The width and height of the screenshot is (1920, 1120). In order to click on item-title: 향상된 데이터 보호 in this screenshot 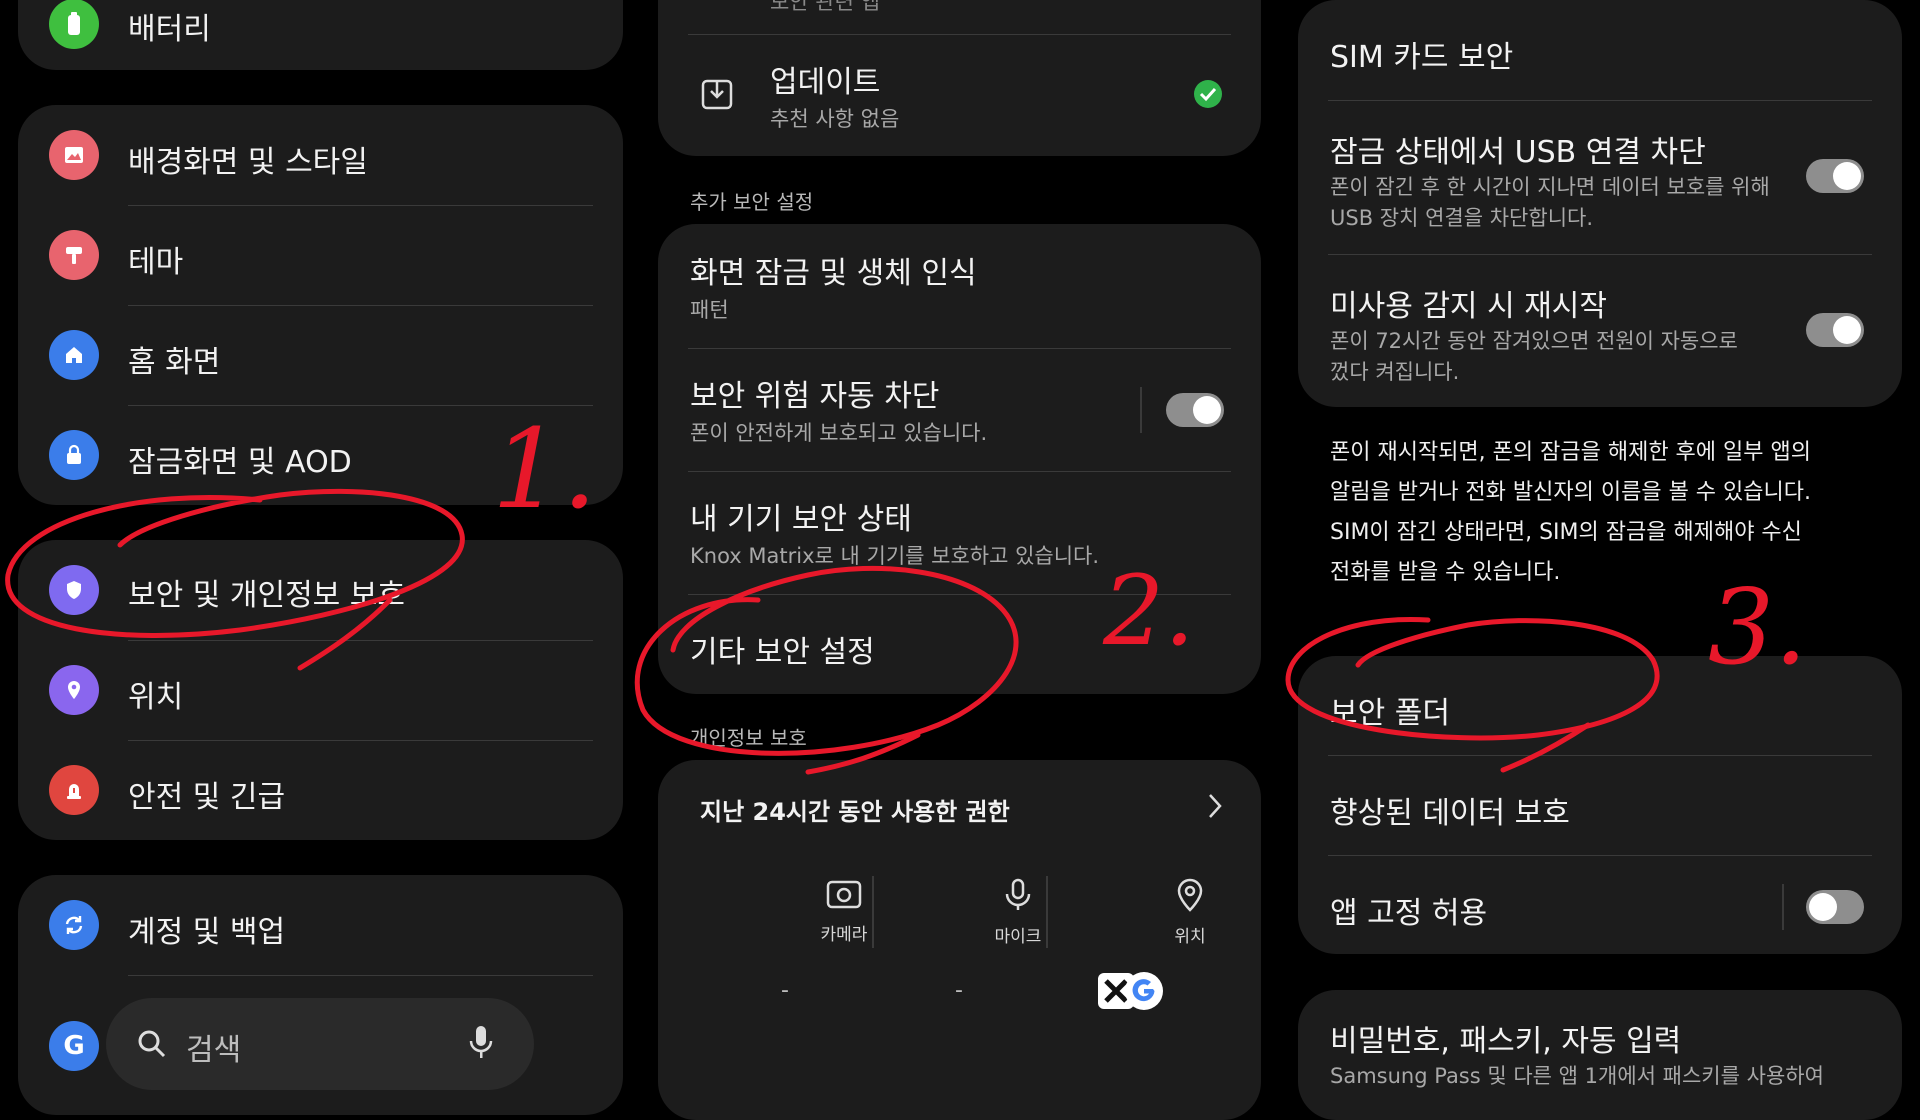, I will do `click(1450, 813)`.